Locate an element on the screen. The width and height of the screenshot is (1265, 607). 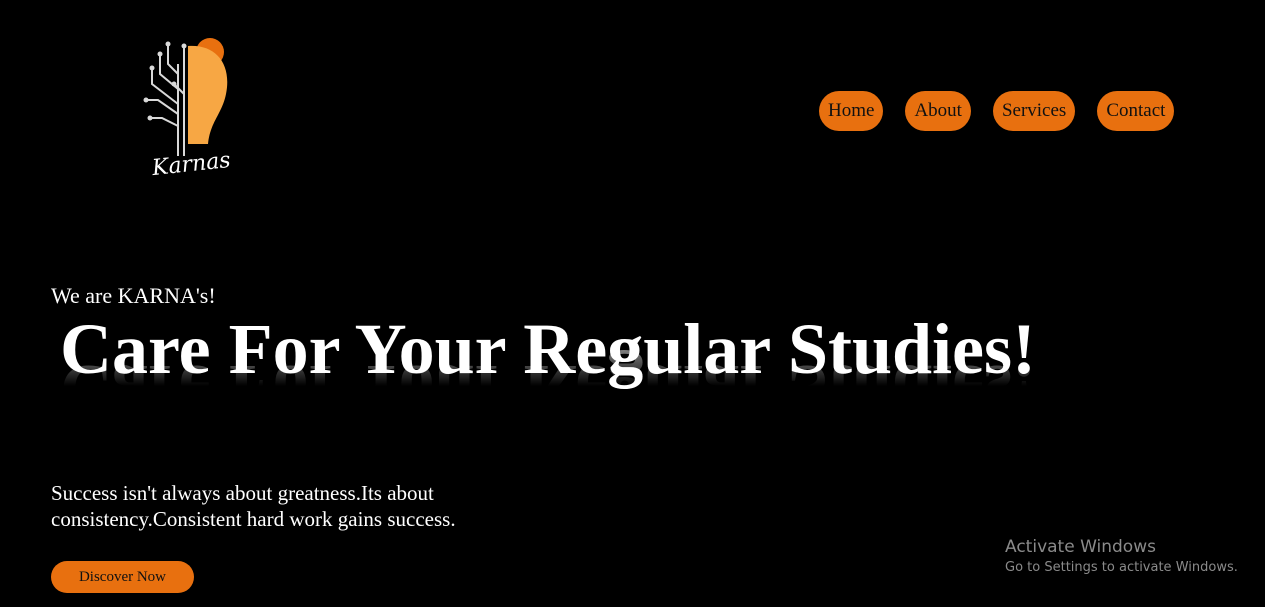
nav-about-button: About is located at coordinates (938, 111).